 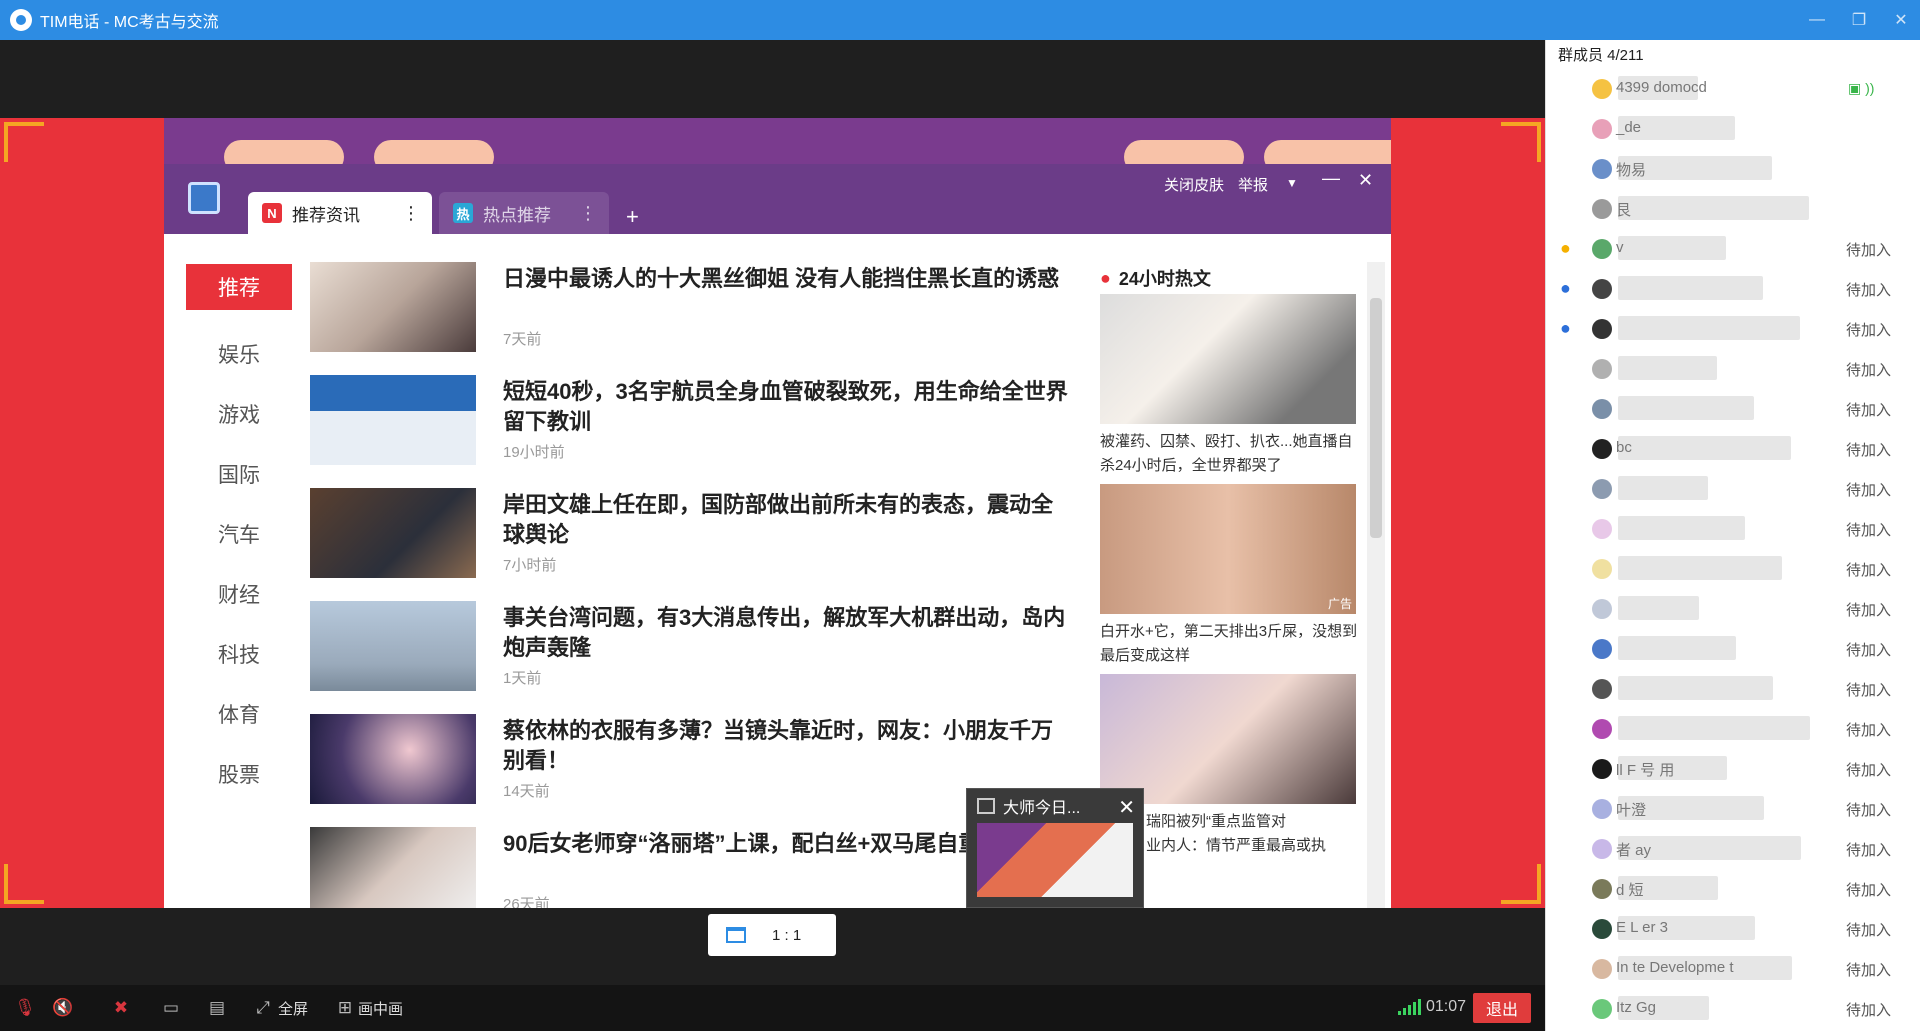 I want to click on member-row: In te Developme t 待加入, so click(x=1733, y=968).